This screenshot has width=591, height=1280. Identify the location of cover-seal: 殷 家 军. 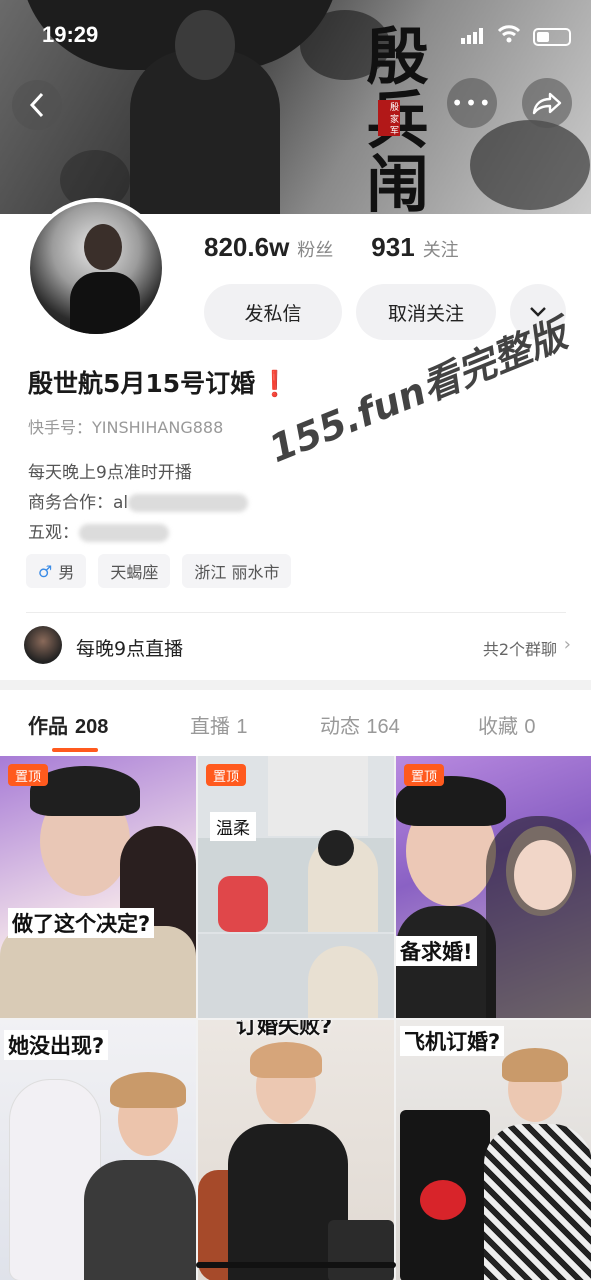
(389, 118).